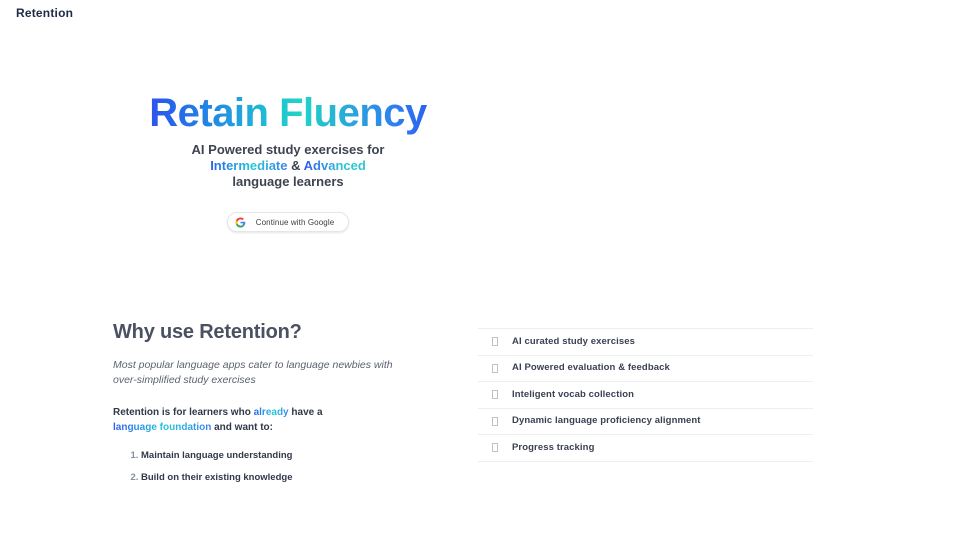  What do you see at coordinates (296, 165) in the screenshot?
I see `hero-subtitle-conjunction: &` at bounding box center [296, 165].